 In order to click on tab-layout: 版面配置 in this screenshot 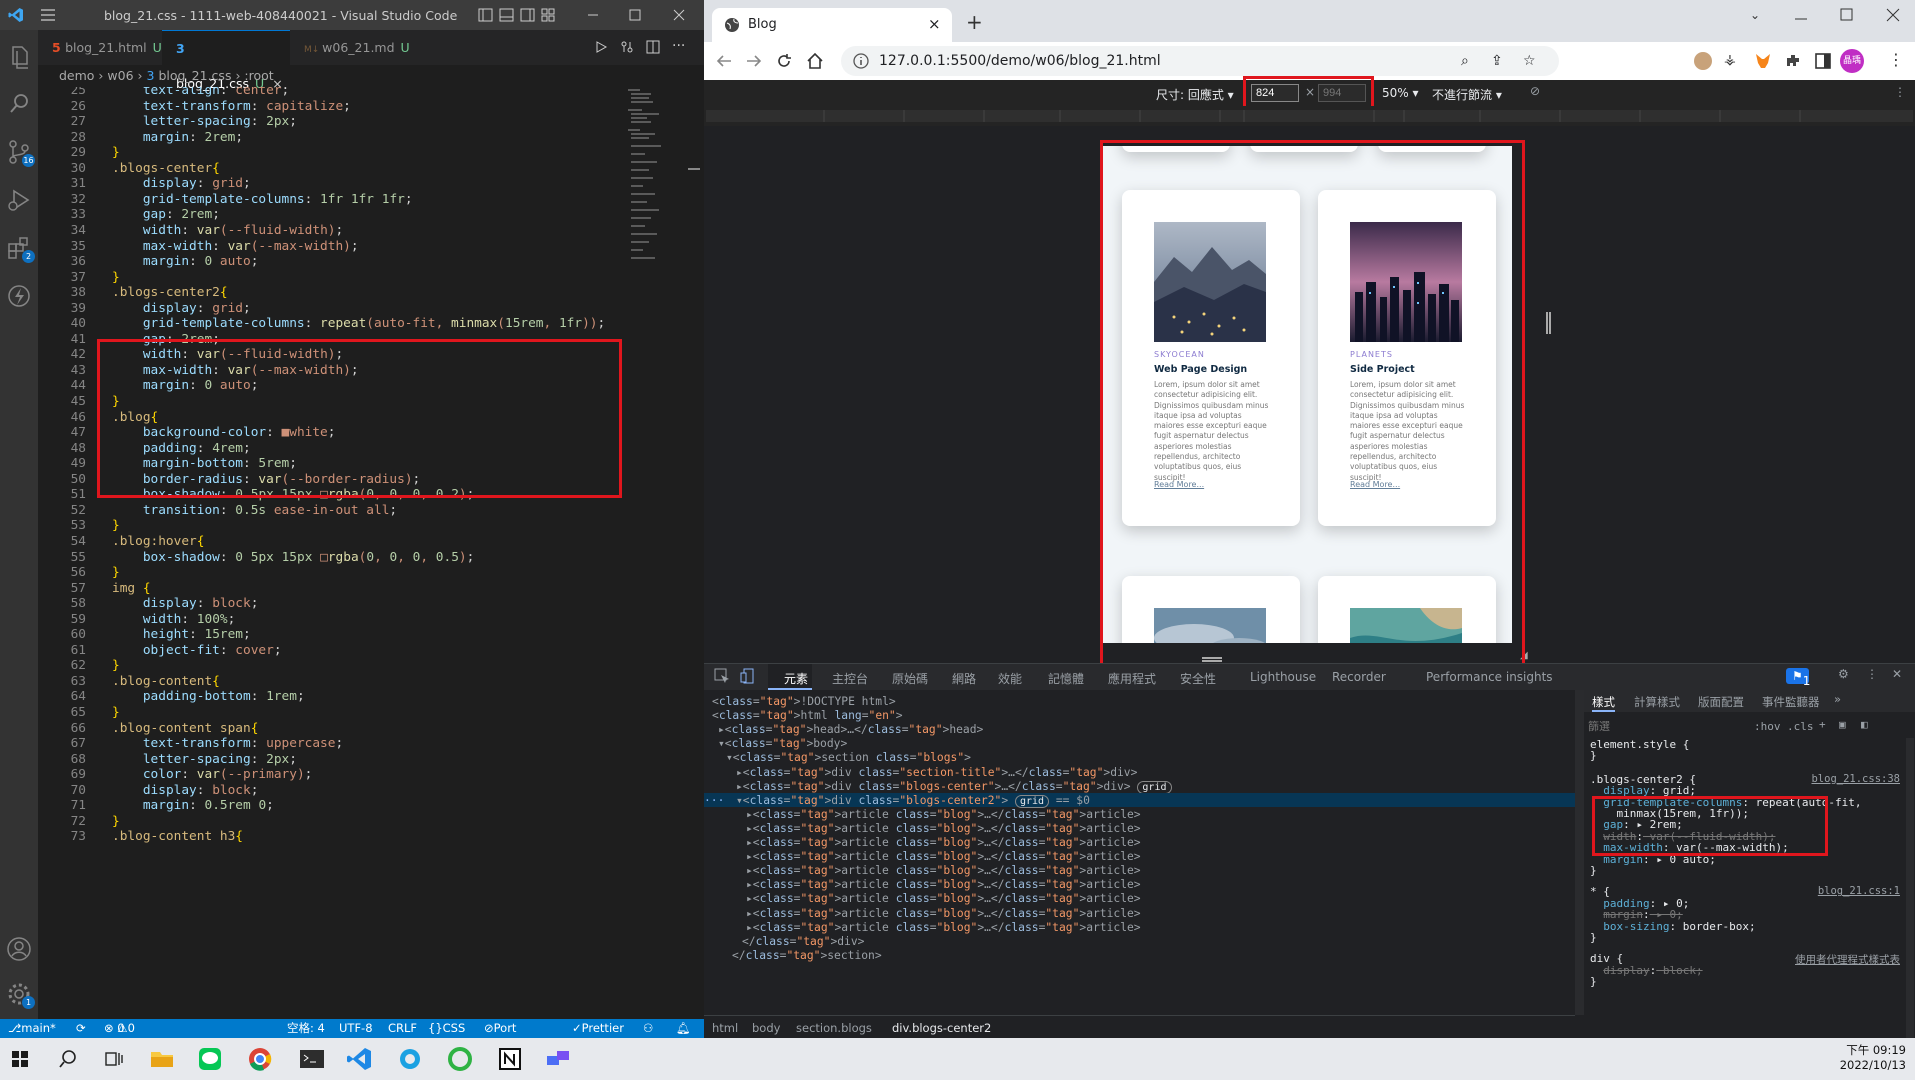, I will do `click(1721, 702)`.